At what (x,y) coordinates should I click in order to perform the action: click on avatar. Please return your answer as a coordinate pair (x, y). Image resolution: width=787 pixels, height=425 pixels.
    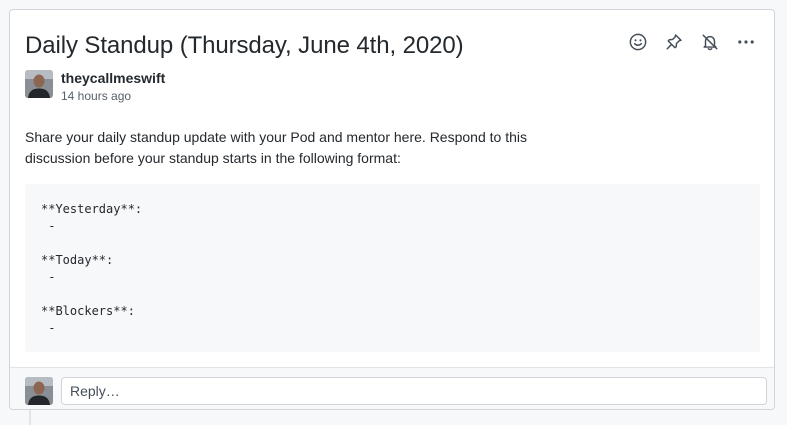
    Looking at the image, I should click on (39, 84).